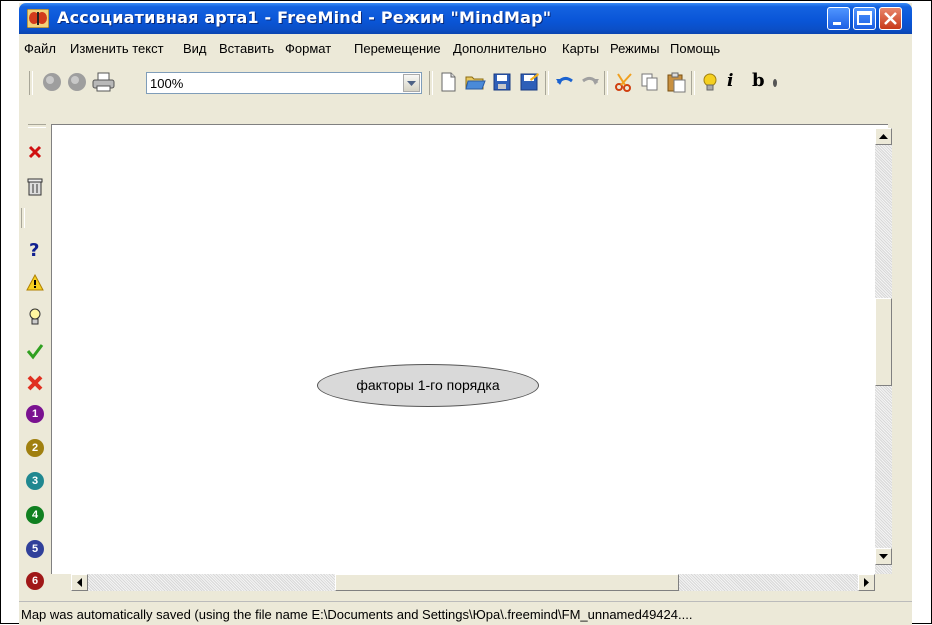 Image resolution: width=932 pixels, height=625 pixels. I want to click on arrow-up-icon, so click(883, 136).